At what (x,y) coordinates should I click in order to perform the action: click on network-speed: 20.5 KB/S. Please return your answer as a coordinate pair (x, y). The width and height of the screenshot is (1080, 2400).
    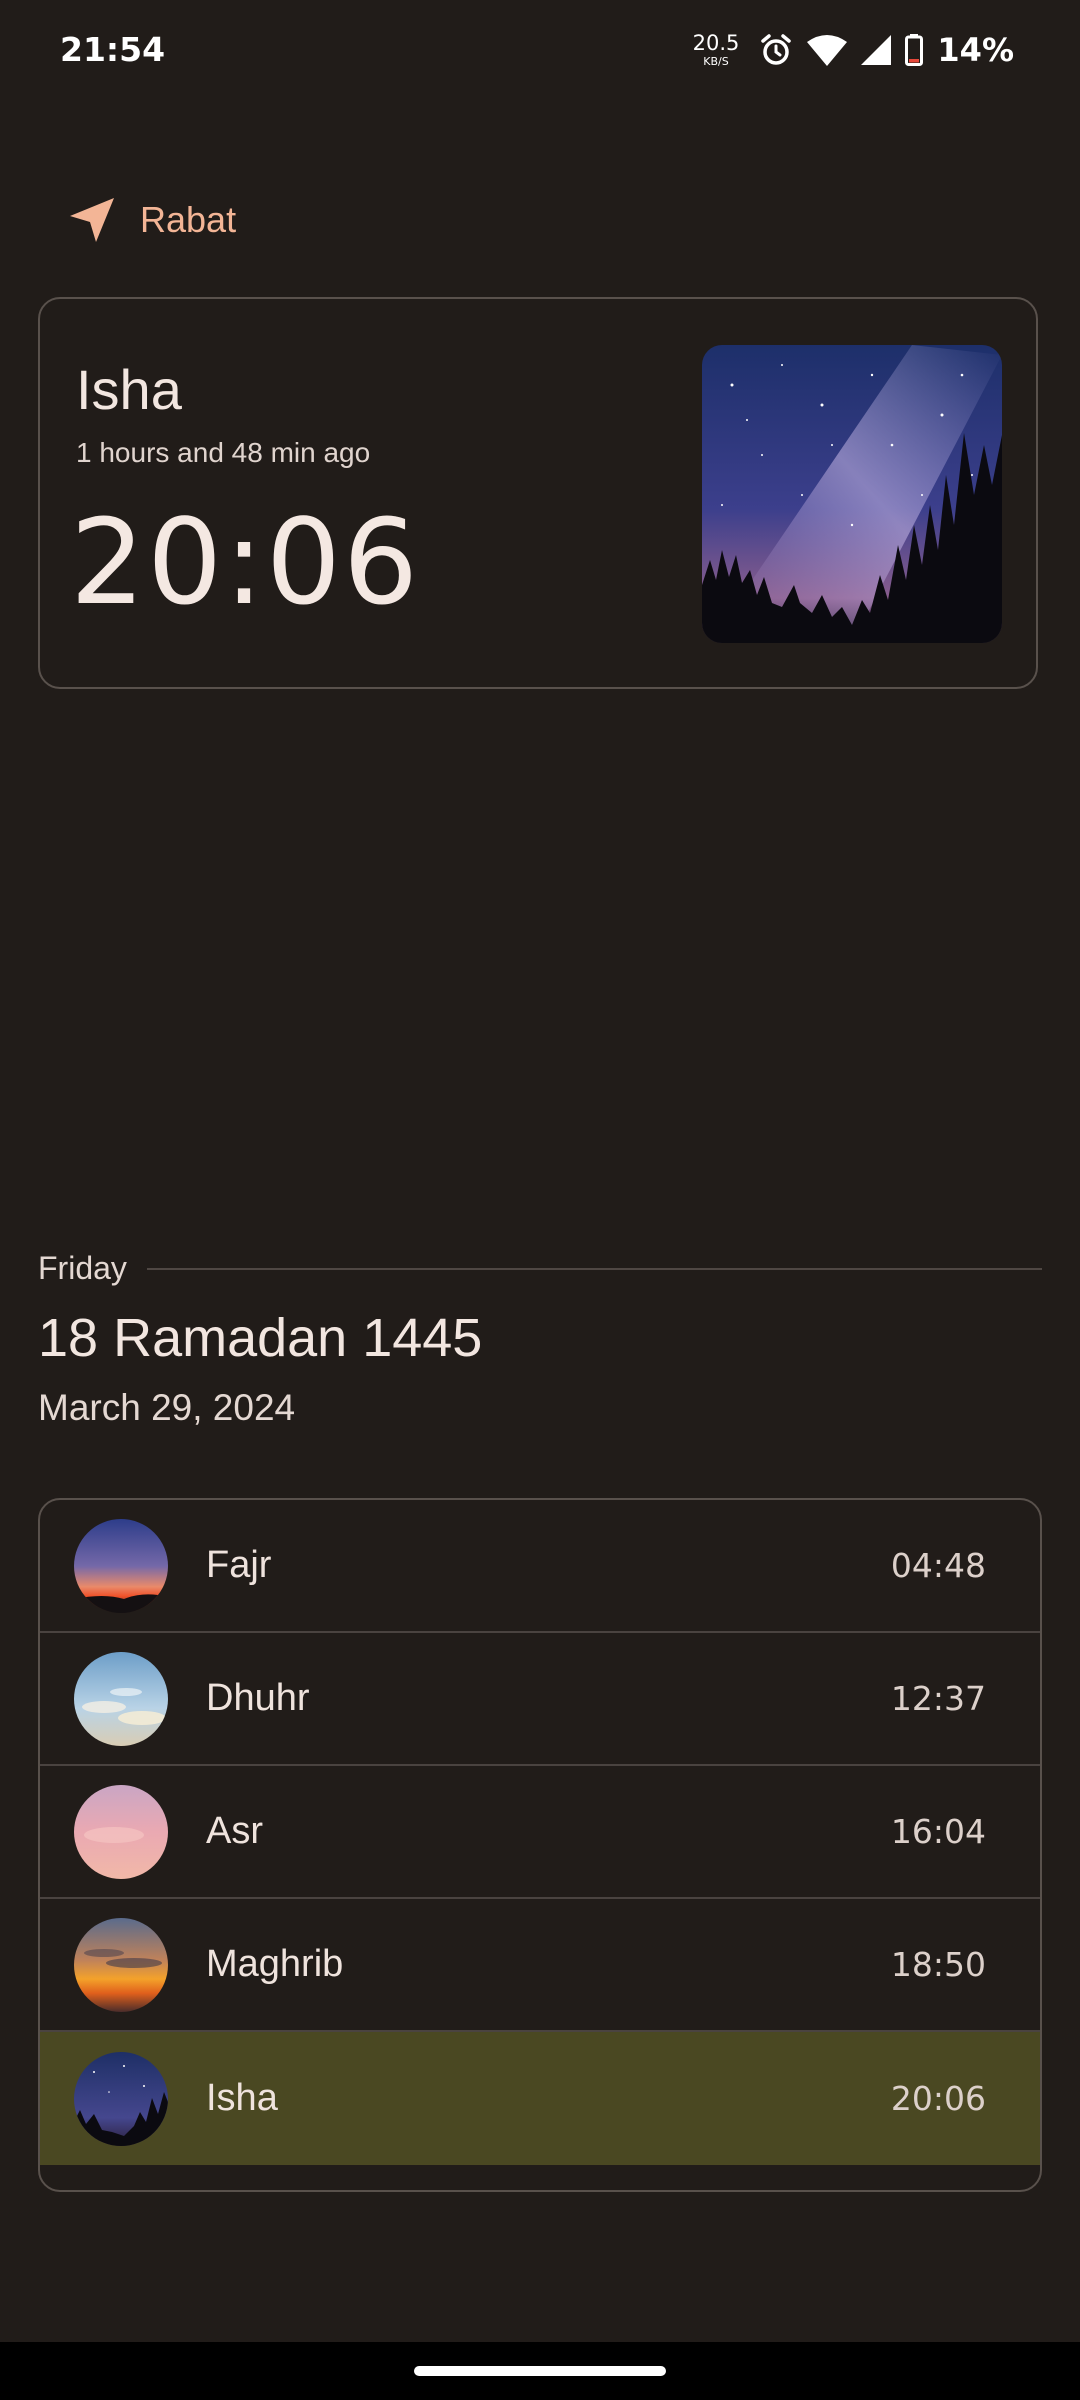
    Looking at the image, I should click on (716, 49).